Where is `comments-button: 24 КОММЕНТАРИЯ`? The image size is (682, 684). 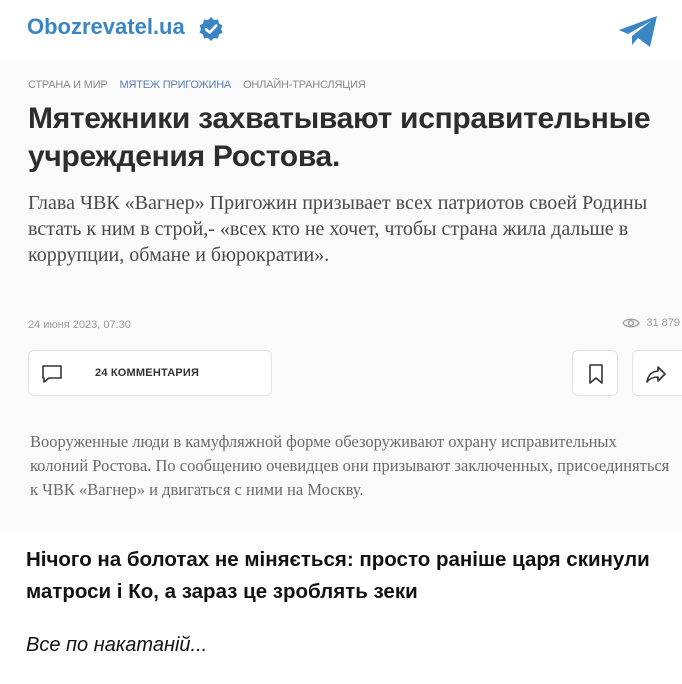
comments-button: 24 КОММЕНТАРИЯ is located at coordinates (150, 373).